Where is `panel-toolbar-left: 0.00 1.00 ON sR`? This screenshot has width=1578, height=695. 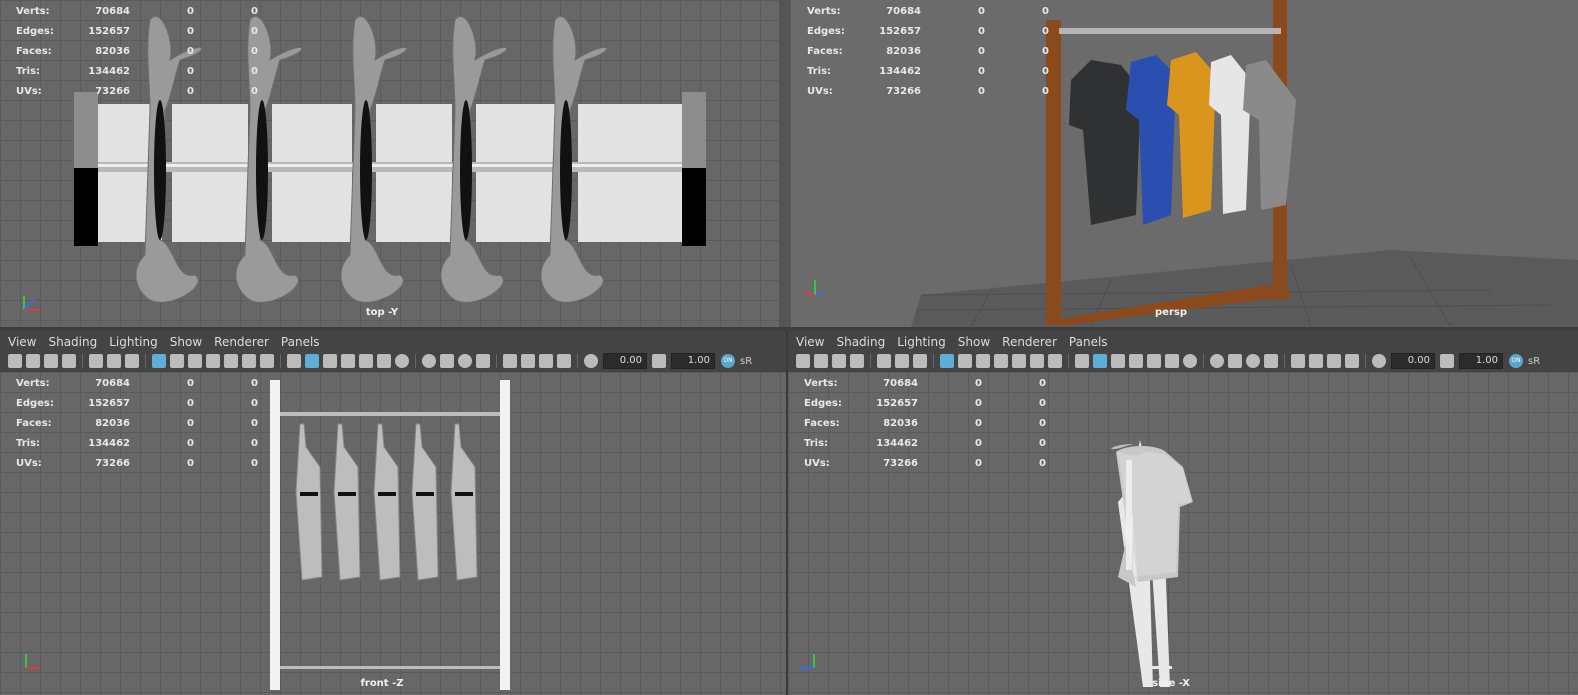
panel-toolbar-left: 0.00 1.00 ON sR is located at coordinates (396, 361).